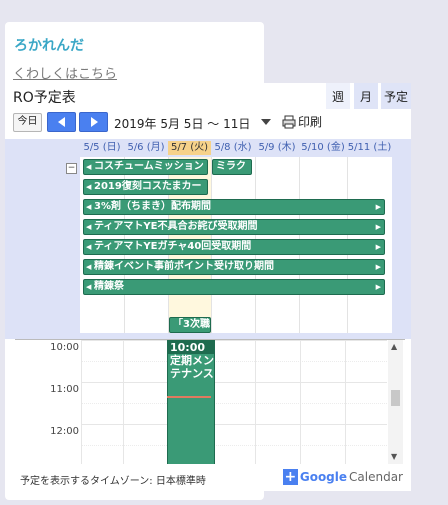 Image resolution: width=448 pixels, height=505 pixels. I want to click on site-title: ろかれんだ, so click(49, 46).